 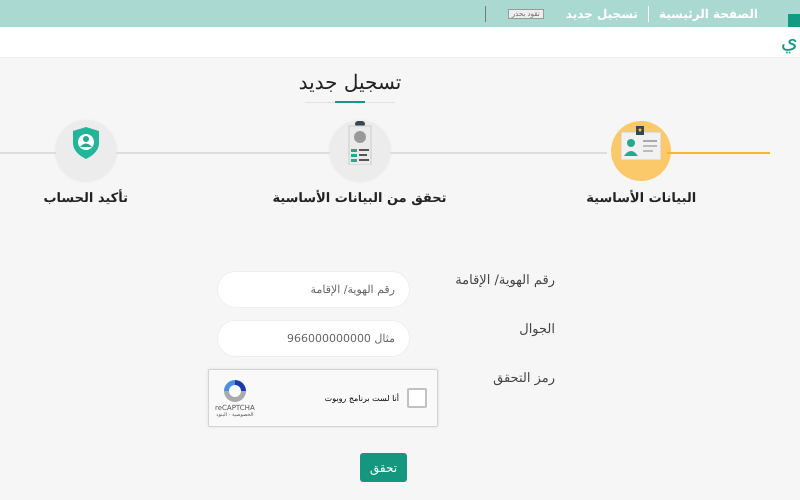 What do you see at coordinates (313, 289) in the screenshot?
I see `input-field: رقم الهوية/ الإقامة` at bounding box center [313, 289].